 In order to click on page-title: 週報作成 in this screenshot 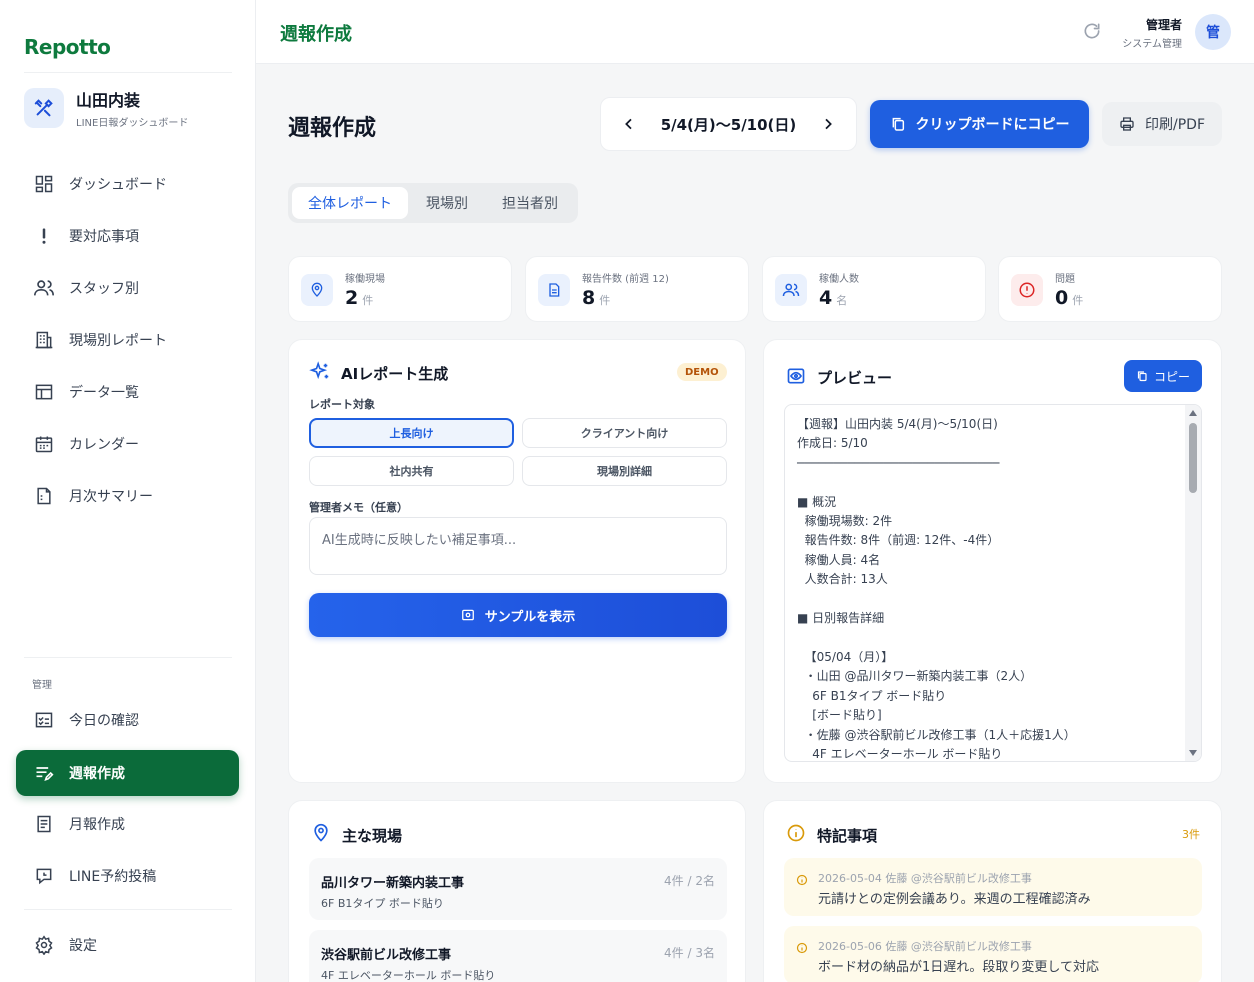, I will do `click(332, 128)`.